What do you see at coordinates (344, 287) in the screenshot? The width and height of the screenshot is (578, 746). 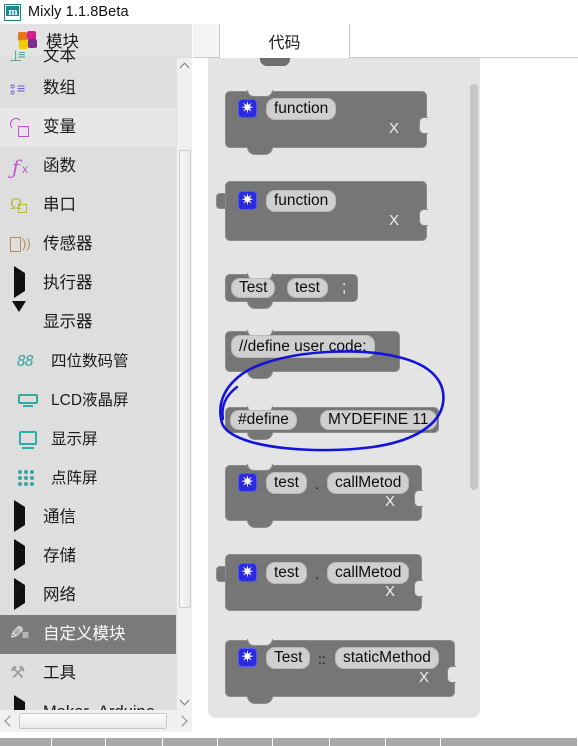 I see `block-suffix-label: ;` at bounding box center [344, 287].